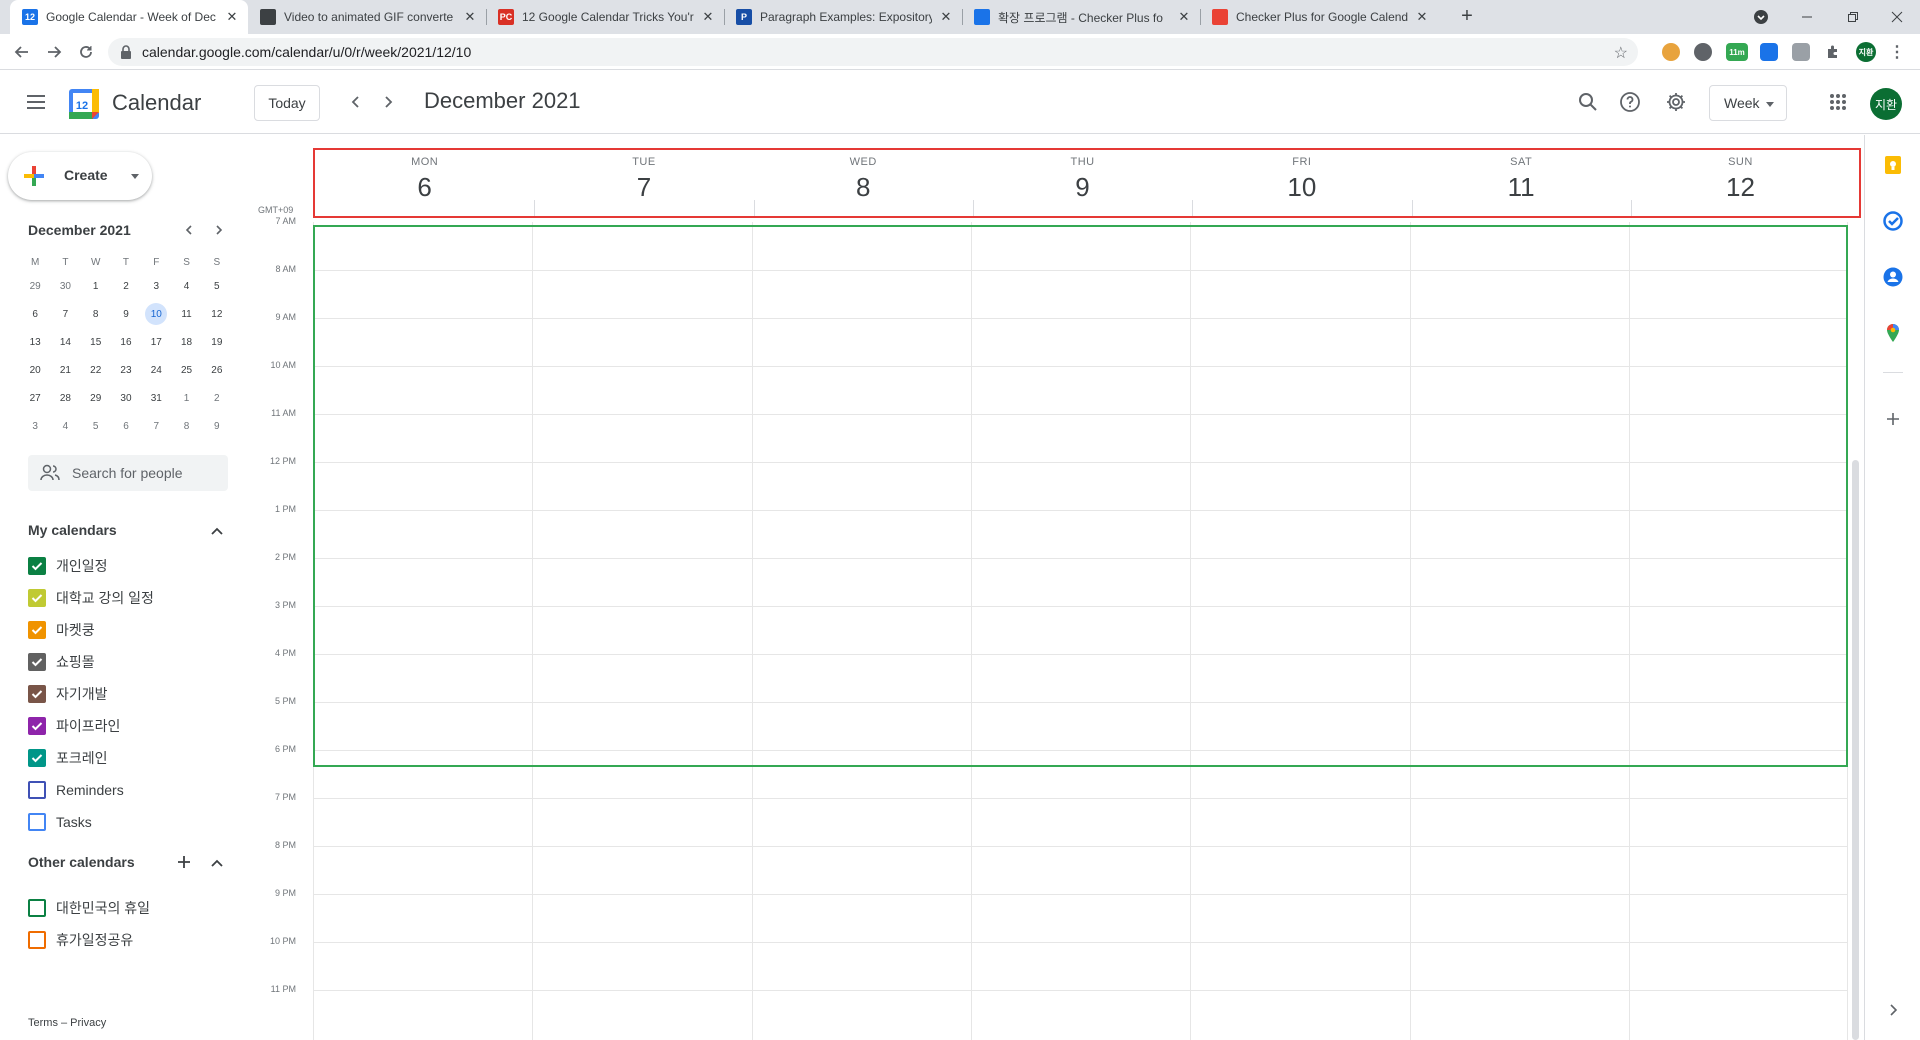 The image size is (1920, 1040). What do you see at coordinates (1855, 750) in the screenshot?
I see `grid-scrollbar` at bounding box center [1855, 750].